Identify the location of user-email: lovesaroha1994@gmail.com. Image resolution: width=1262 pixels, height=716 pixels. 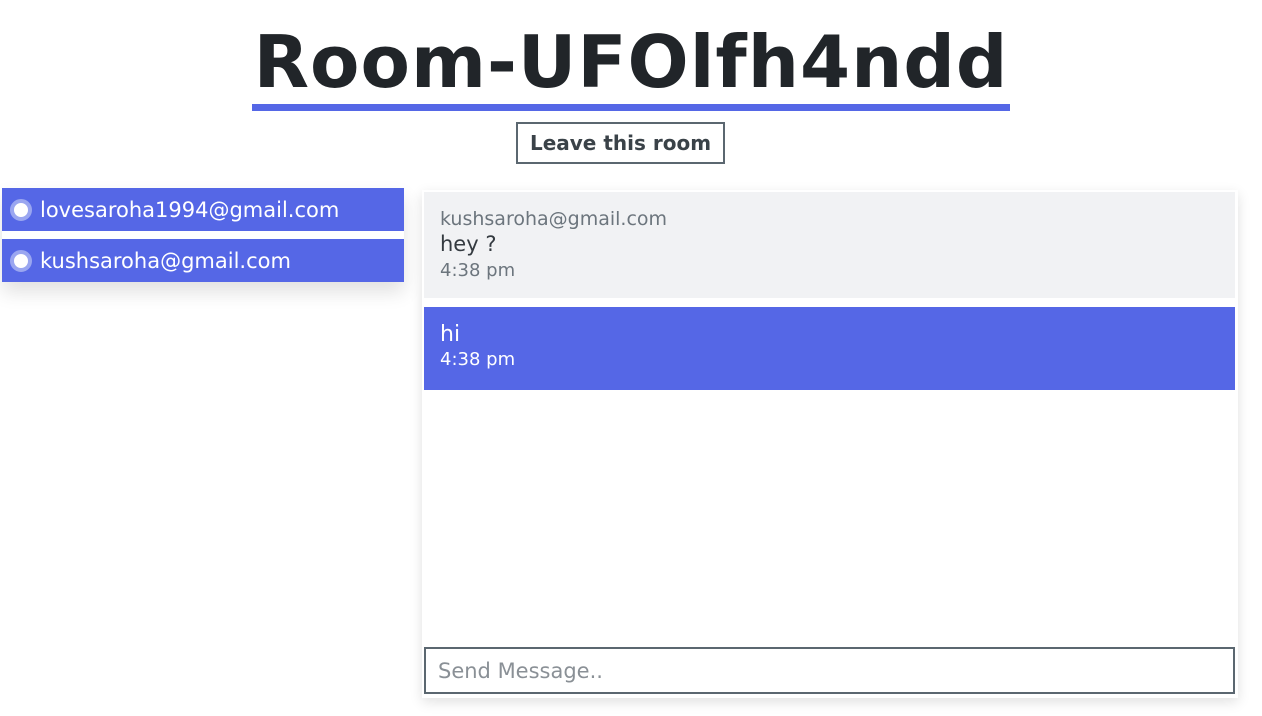
(190, 209).